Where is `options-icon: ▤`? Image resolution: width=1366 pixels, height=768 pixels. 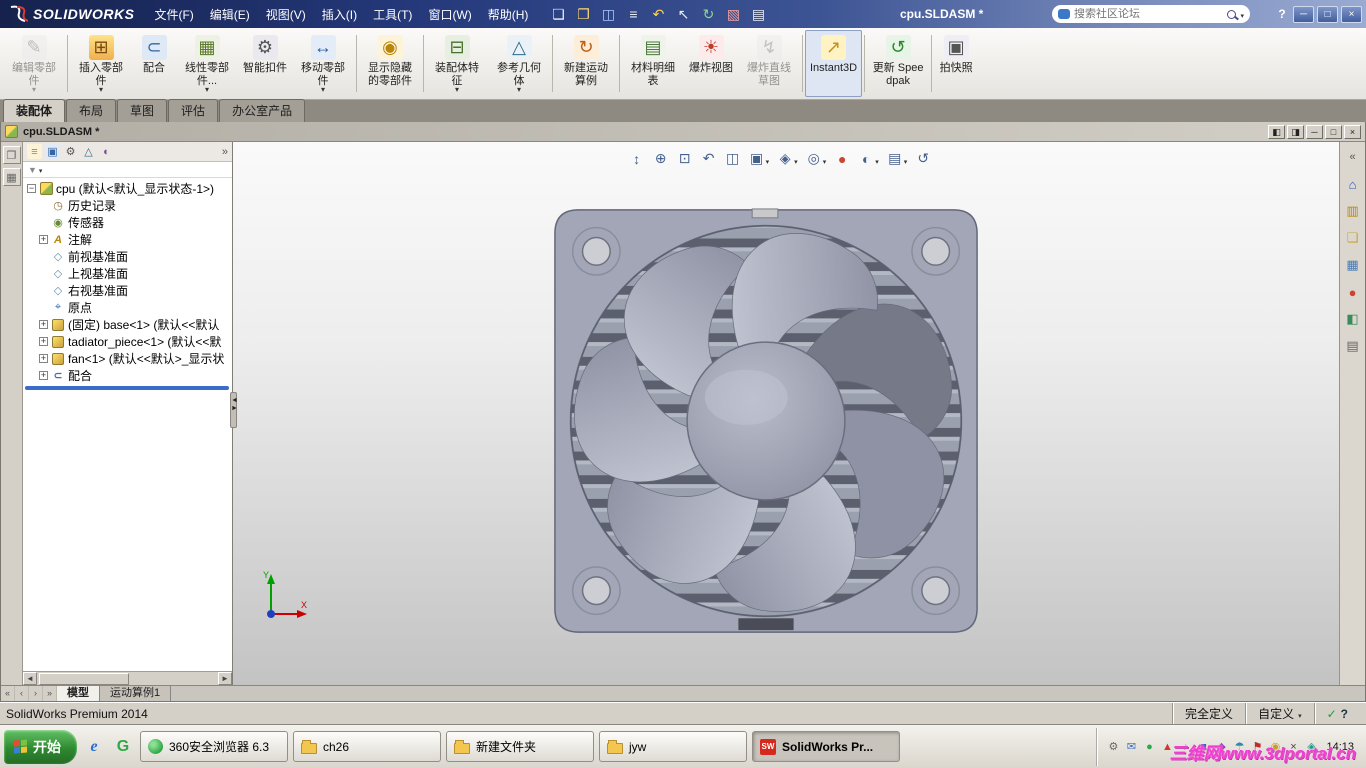 options-icon: ▤ is located at coordinates (758, 14).